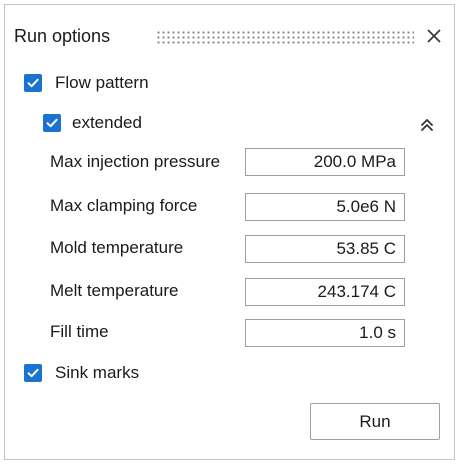 The height and width of the screenshot is (466, 459). Describe the element at coordinates (102, 82) in the screenshot. I see `flow-pattern-label: Flow pattern` at that location.